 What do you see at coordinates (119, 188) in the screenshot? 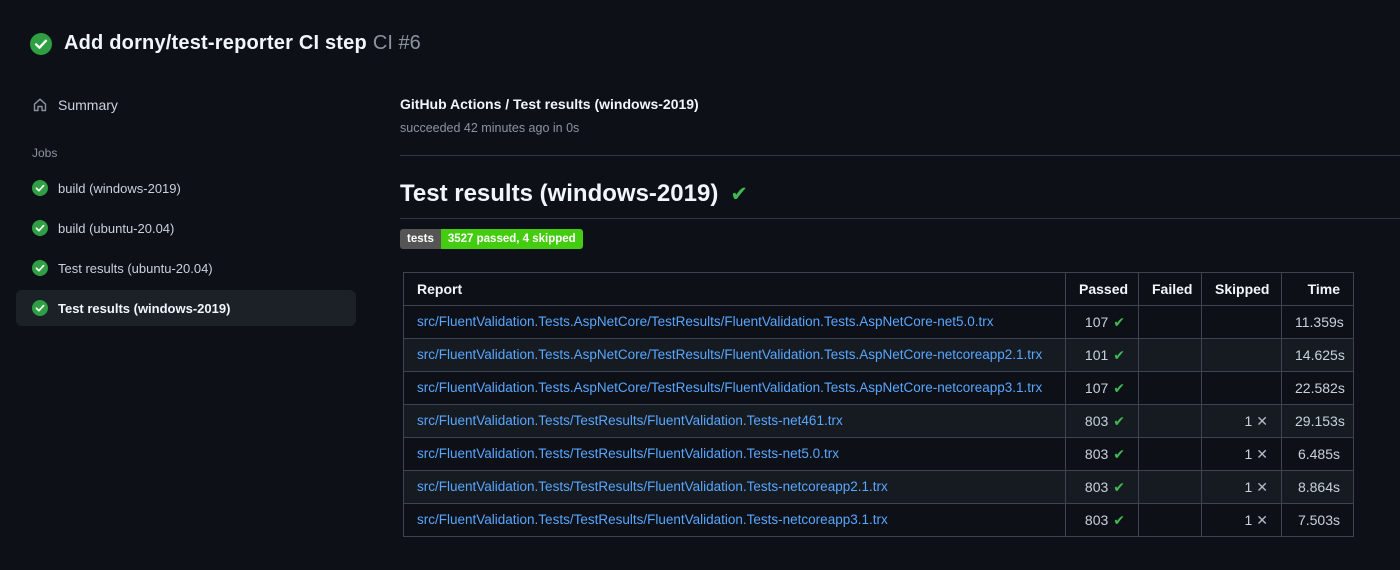
I see `job-label: build (windows-2019)` at bounding box center [119, 188].